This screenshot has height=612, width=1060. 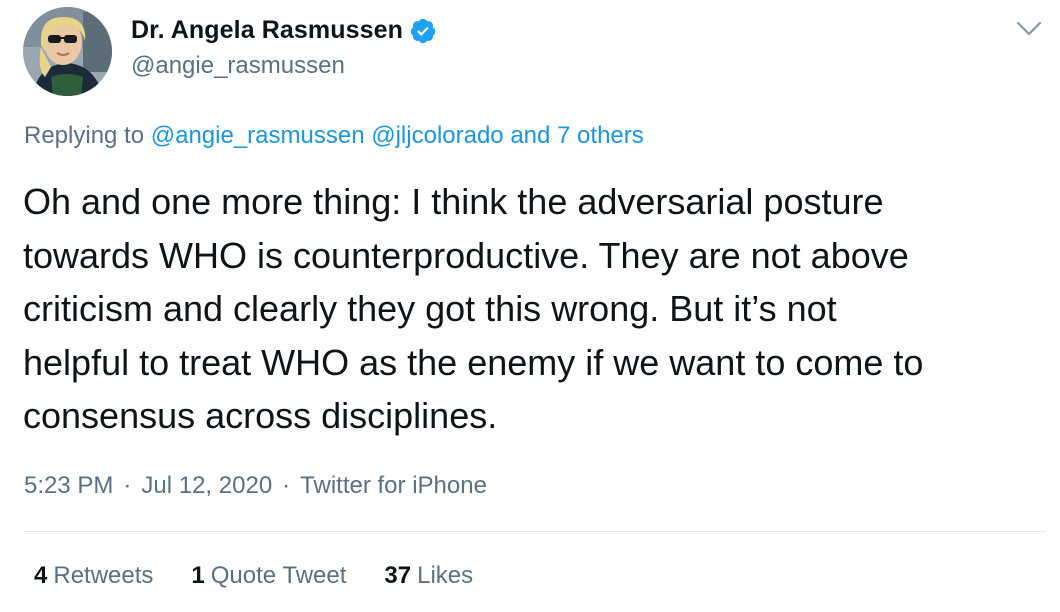 What do you see at coordinates (393, 486) in the screenshot?
I see `tweet-source-link: Twitter for iPhone` at bounding box center [393, 486].